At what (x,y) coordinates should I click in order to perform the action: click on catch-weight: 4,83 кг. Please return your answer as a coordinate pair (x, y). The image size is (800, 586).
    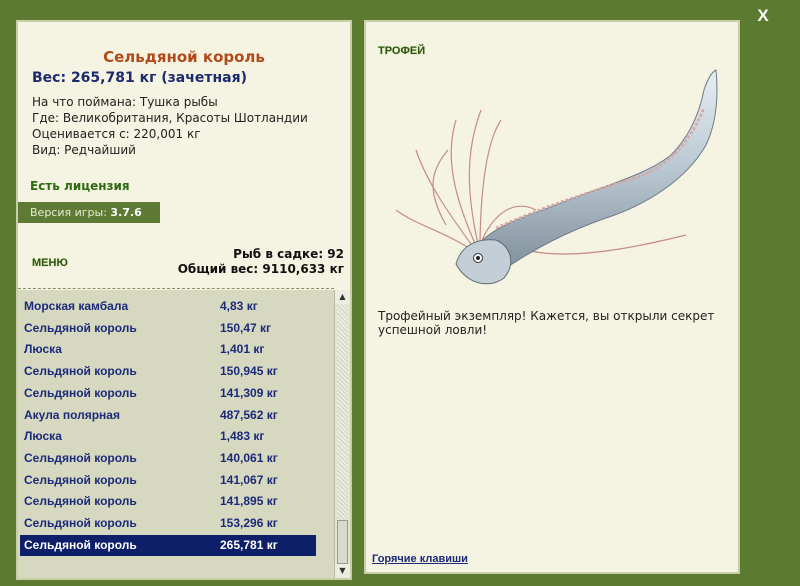
    Looking at the image, I should click on (239, 306).